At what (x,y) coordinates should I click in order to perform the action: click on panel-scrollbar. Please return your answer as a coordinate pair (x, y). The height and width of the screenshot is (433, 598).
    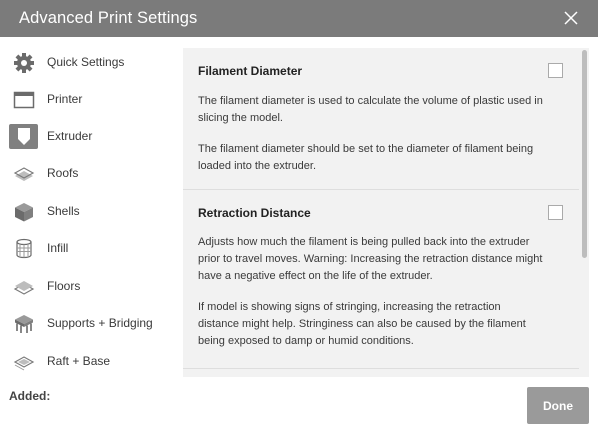
    Looking at the image, I should click on (584, 212).